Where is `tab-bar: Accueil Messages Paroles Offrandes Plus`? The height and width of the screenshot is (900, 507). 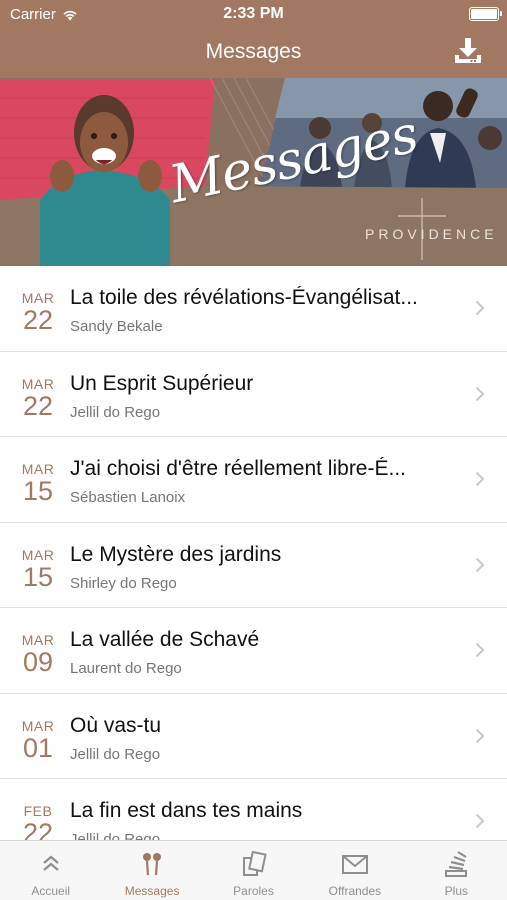
tab-bar: Accueil Messages Paroles Offrandes Plus is located at coordinates (253, 870).